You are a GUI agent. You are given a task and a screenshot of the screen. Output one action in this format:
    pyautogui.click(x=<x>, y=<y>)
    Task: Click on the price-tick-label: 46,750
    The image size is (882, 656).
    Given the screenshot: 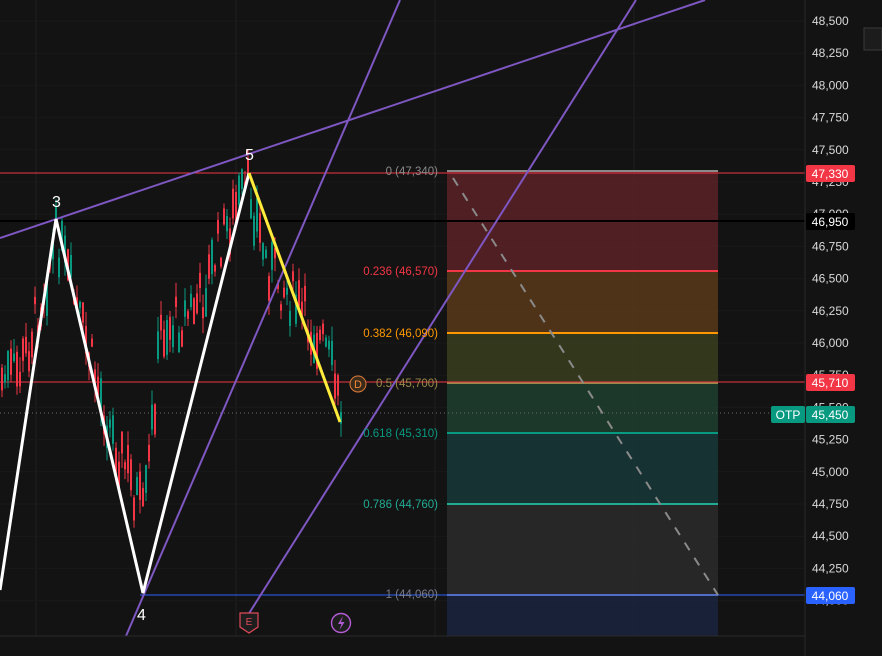 What is the action you would take?
    pyautogui.click(x=830, y=246)
    